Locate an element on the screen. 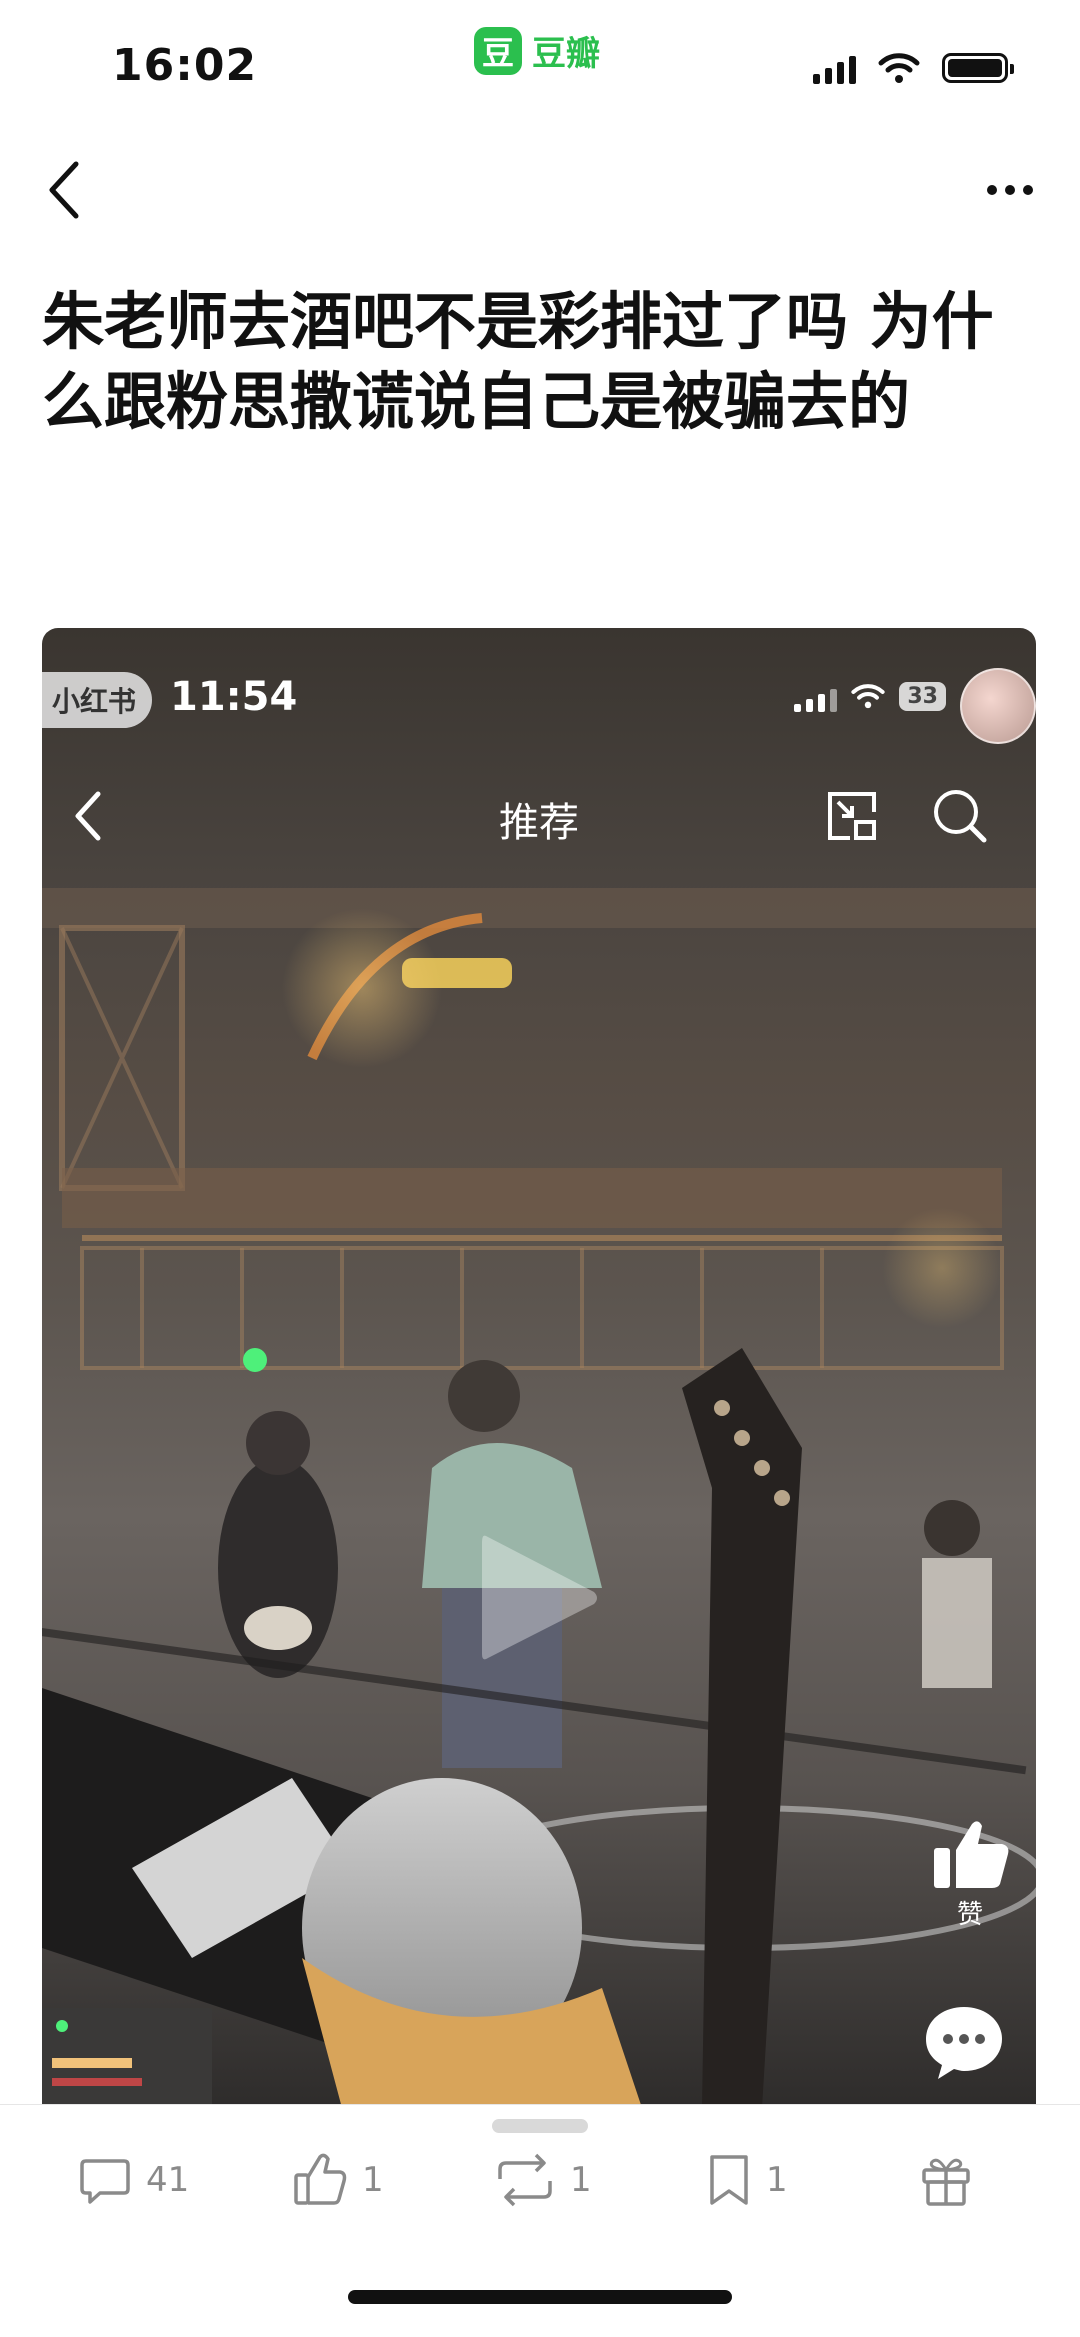 The image size is (1080, 2337). video-status-icons: 33 is located at coordinates (870, 696).